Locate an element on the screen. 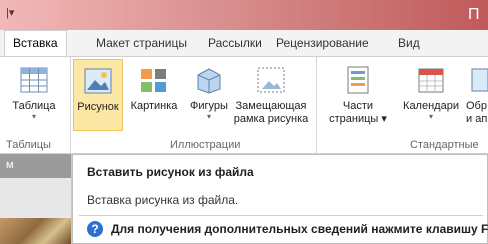 This screenshot has width=488, height=244. quick-parts-label-line2: страницы ▾ is located at coordinates (358, 119).